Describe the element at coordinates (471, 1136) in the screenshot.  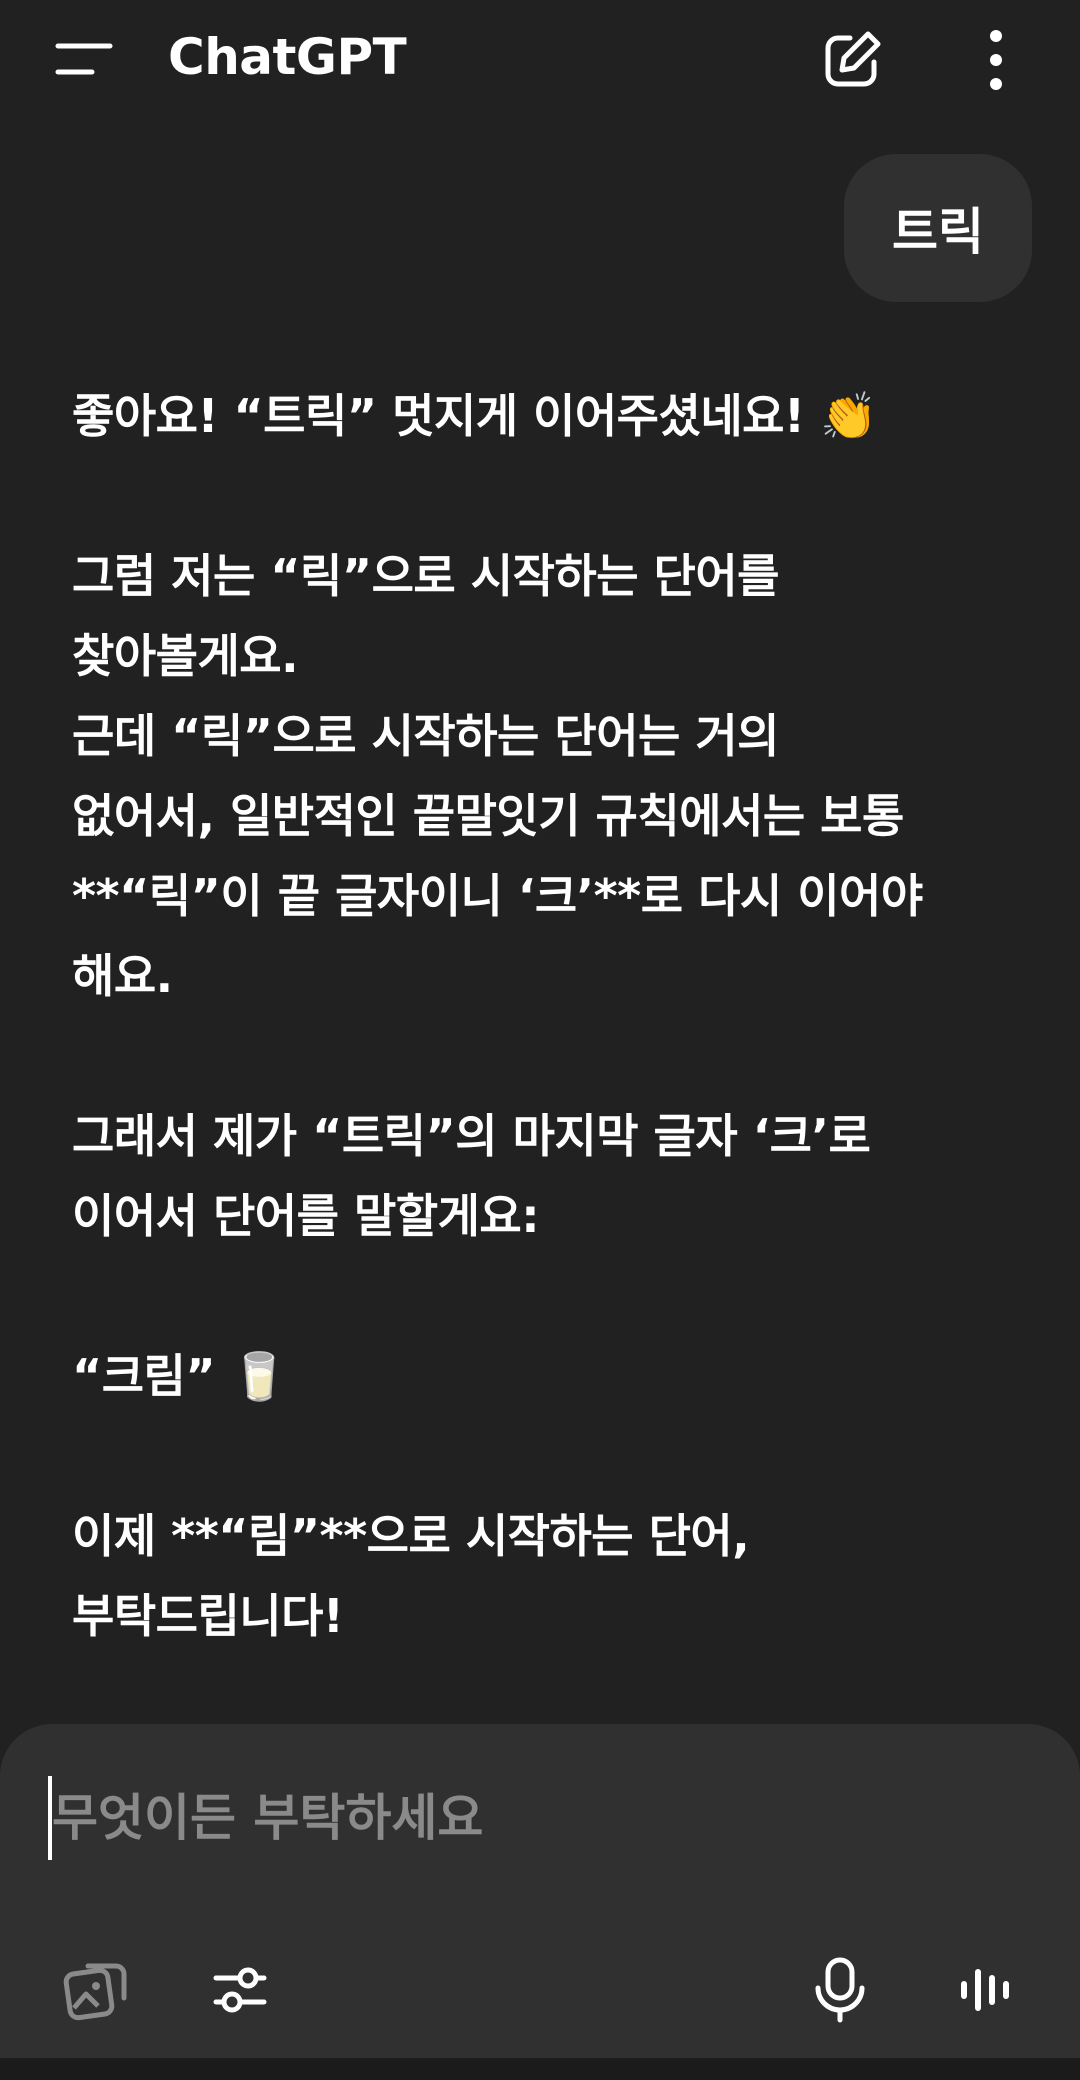
I see `assistant-line: 그래서 제가 “트릭”의 마지막 글자 ‘크’로` at that location.